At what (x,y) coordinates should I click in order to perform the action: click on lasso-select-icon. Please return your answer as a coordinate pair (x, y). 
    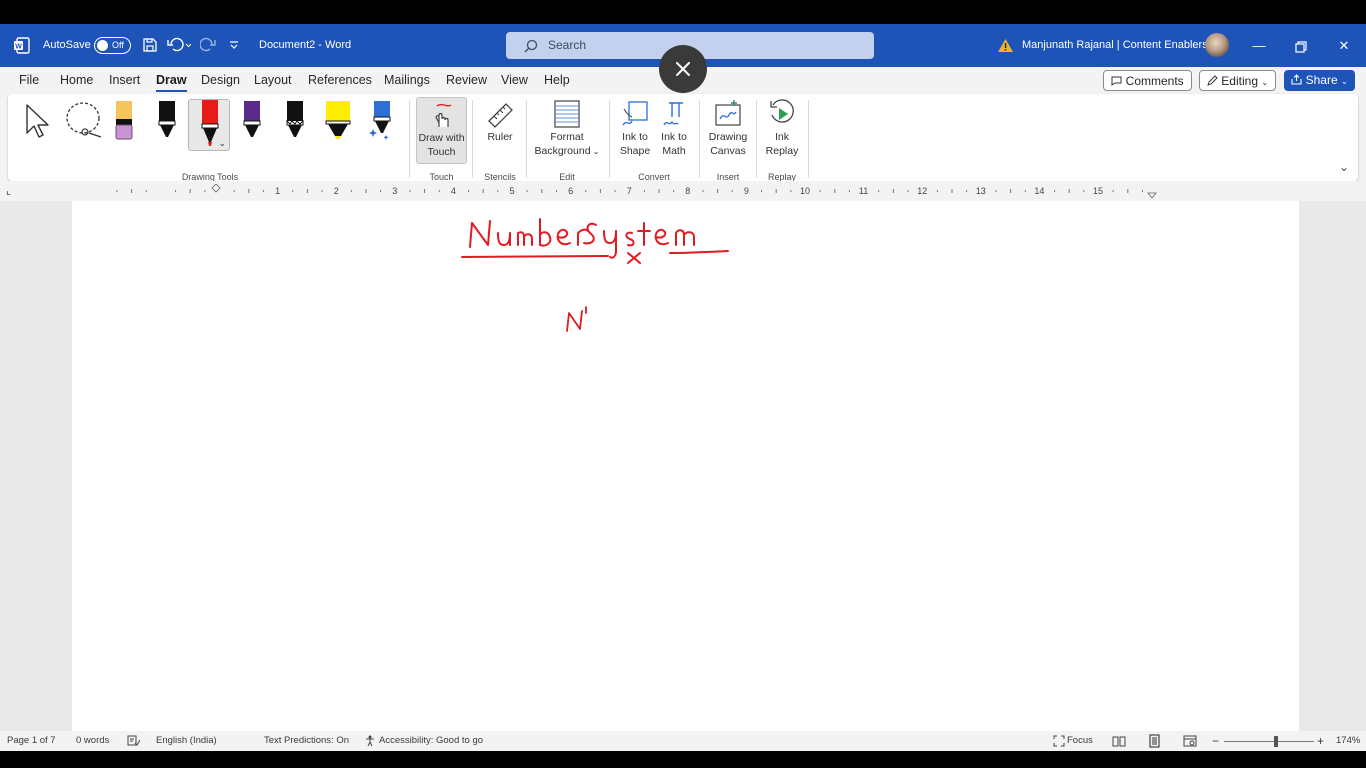
    Looking at the image, I should click on (84, 120).